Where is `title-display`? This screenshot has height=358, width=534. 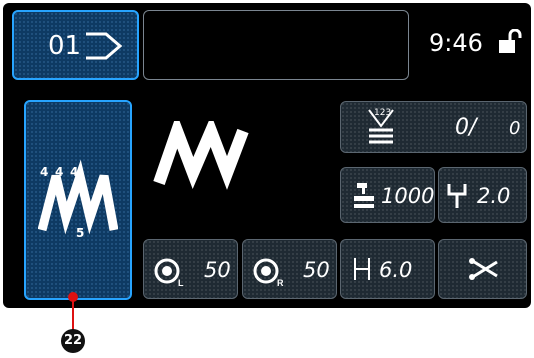 title-display is located at coordinates (276, 45).